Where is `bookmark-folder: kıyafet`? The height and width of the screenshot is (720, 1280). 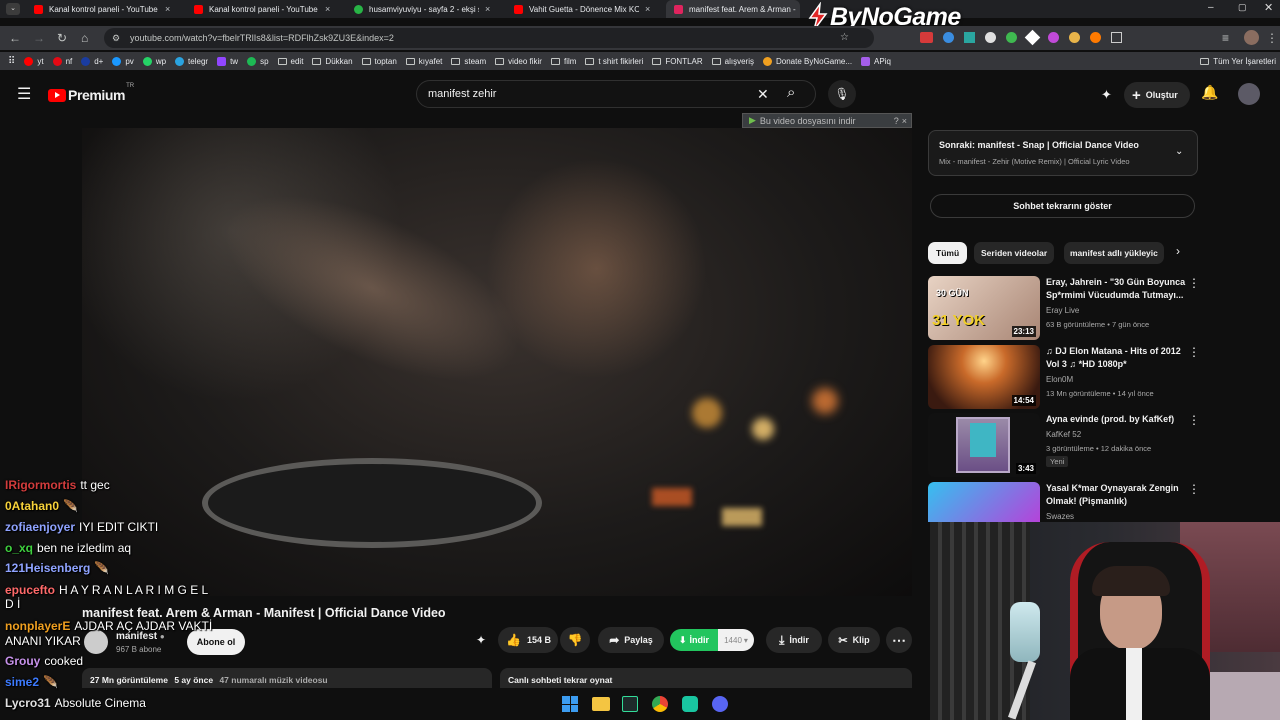 bookmark-folder: kıyafet is located at coordinates (423, 61).